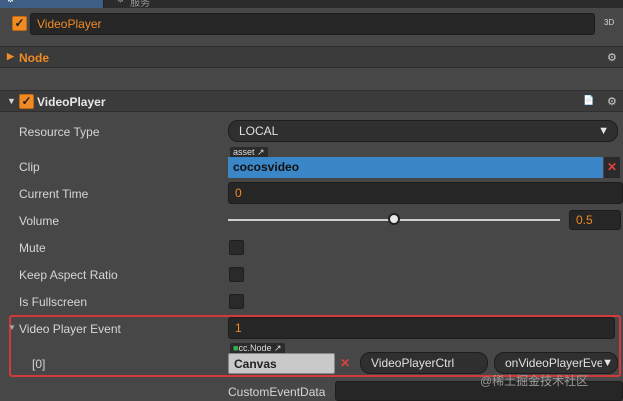 This screenshot has height=401, width=623. I want to click on custom-event-data-label: CustomEventData, so click(277, 392).